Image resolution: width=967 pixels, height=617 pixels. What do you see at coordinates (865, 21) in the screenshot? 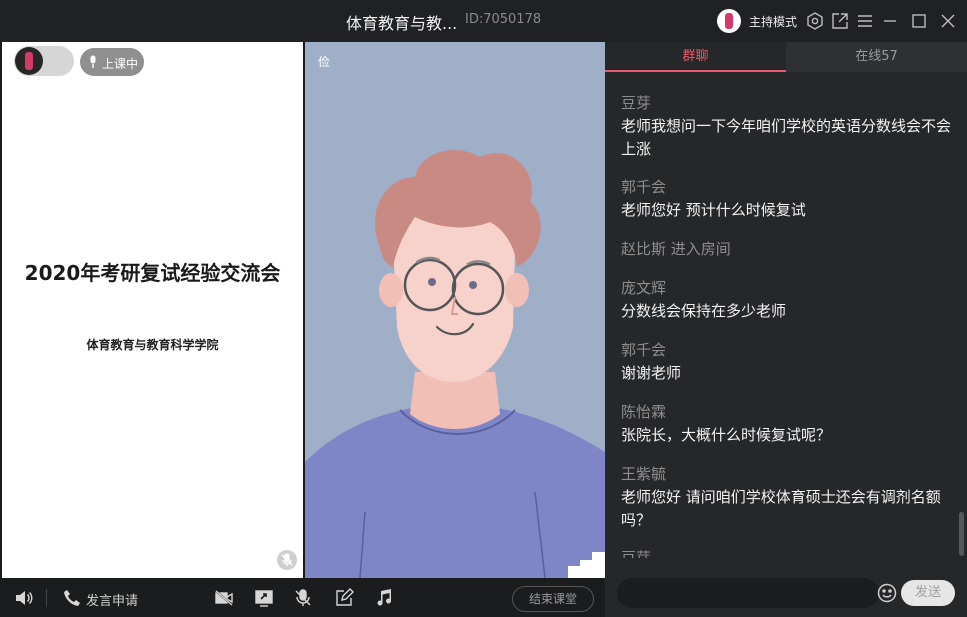
I see `menu-icon` at bounding box center [865, 21].